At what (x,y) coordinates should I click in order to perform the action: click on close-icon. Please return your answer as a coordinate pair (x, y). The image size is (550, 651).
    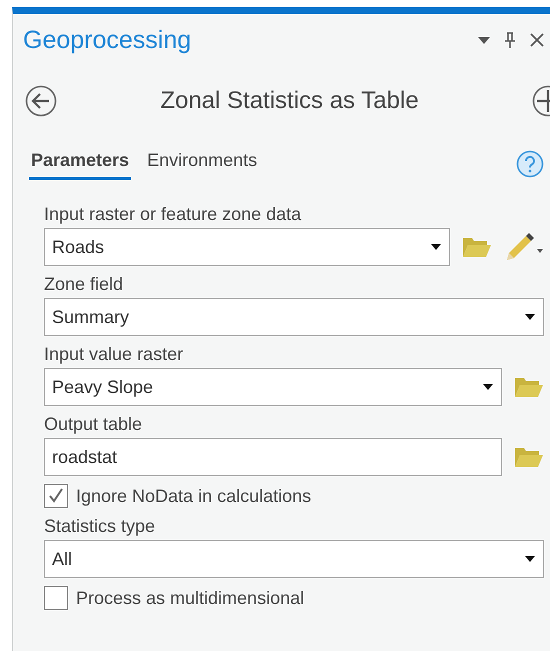
    Looking at the image, I should click on (537, 40).